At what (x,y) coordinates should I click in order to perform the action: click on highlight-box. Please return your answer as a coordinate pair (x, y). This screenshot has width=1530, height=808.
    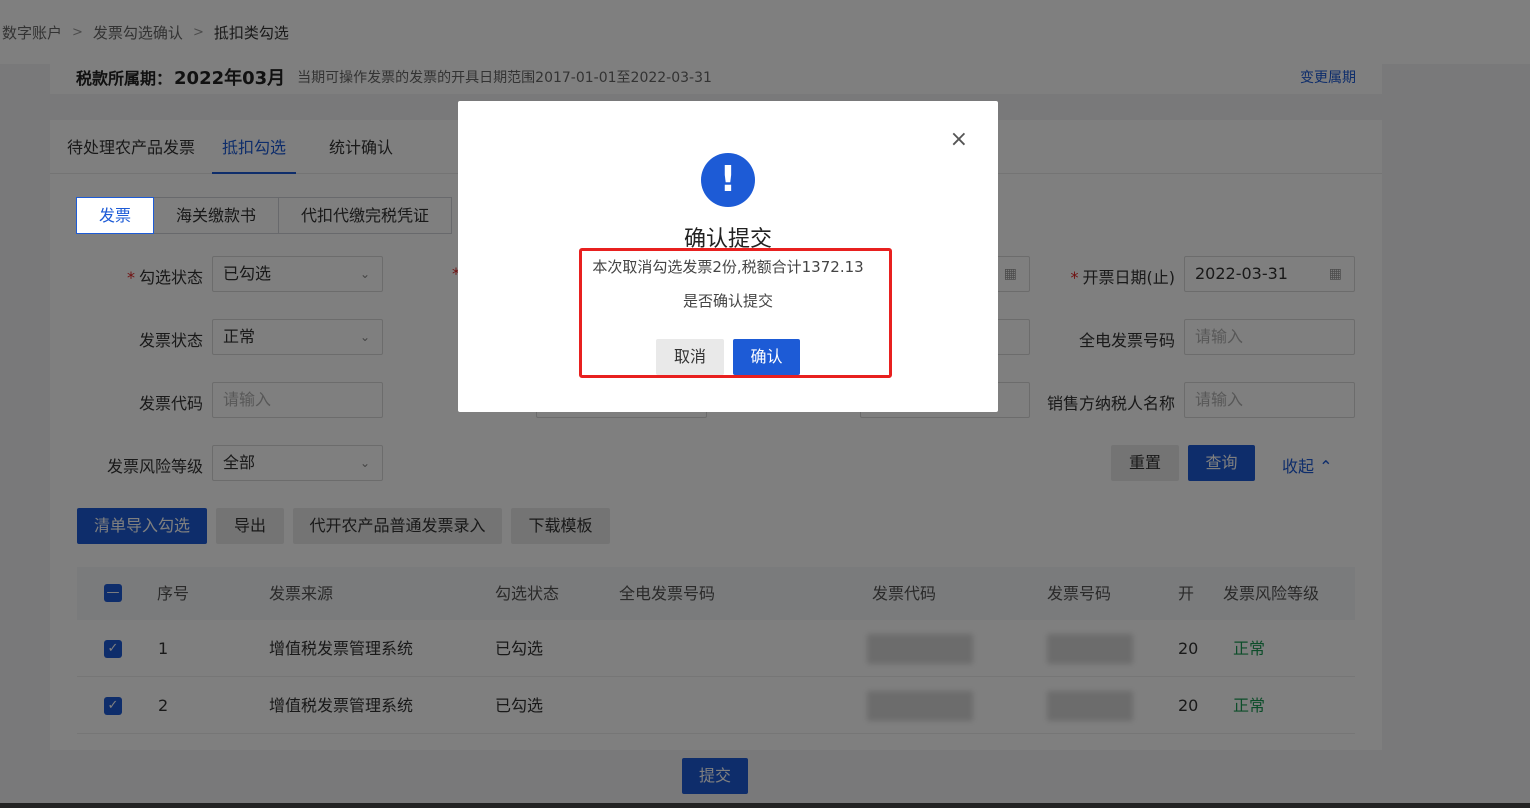
    Looking at the image, I should click on (735, 313).